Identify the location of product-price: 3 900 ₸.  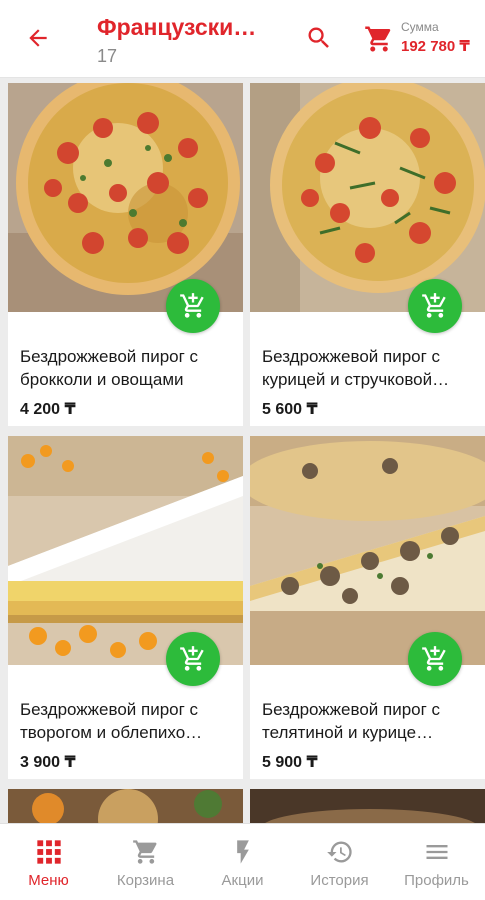
(48, 762).